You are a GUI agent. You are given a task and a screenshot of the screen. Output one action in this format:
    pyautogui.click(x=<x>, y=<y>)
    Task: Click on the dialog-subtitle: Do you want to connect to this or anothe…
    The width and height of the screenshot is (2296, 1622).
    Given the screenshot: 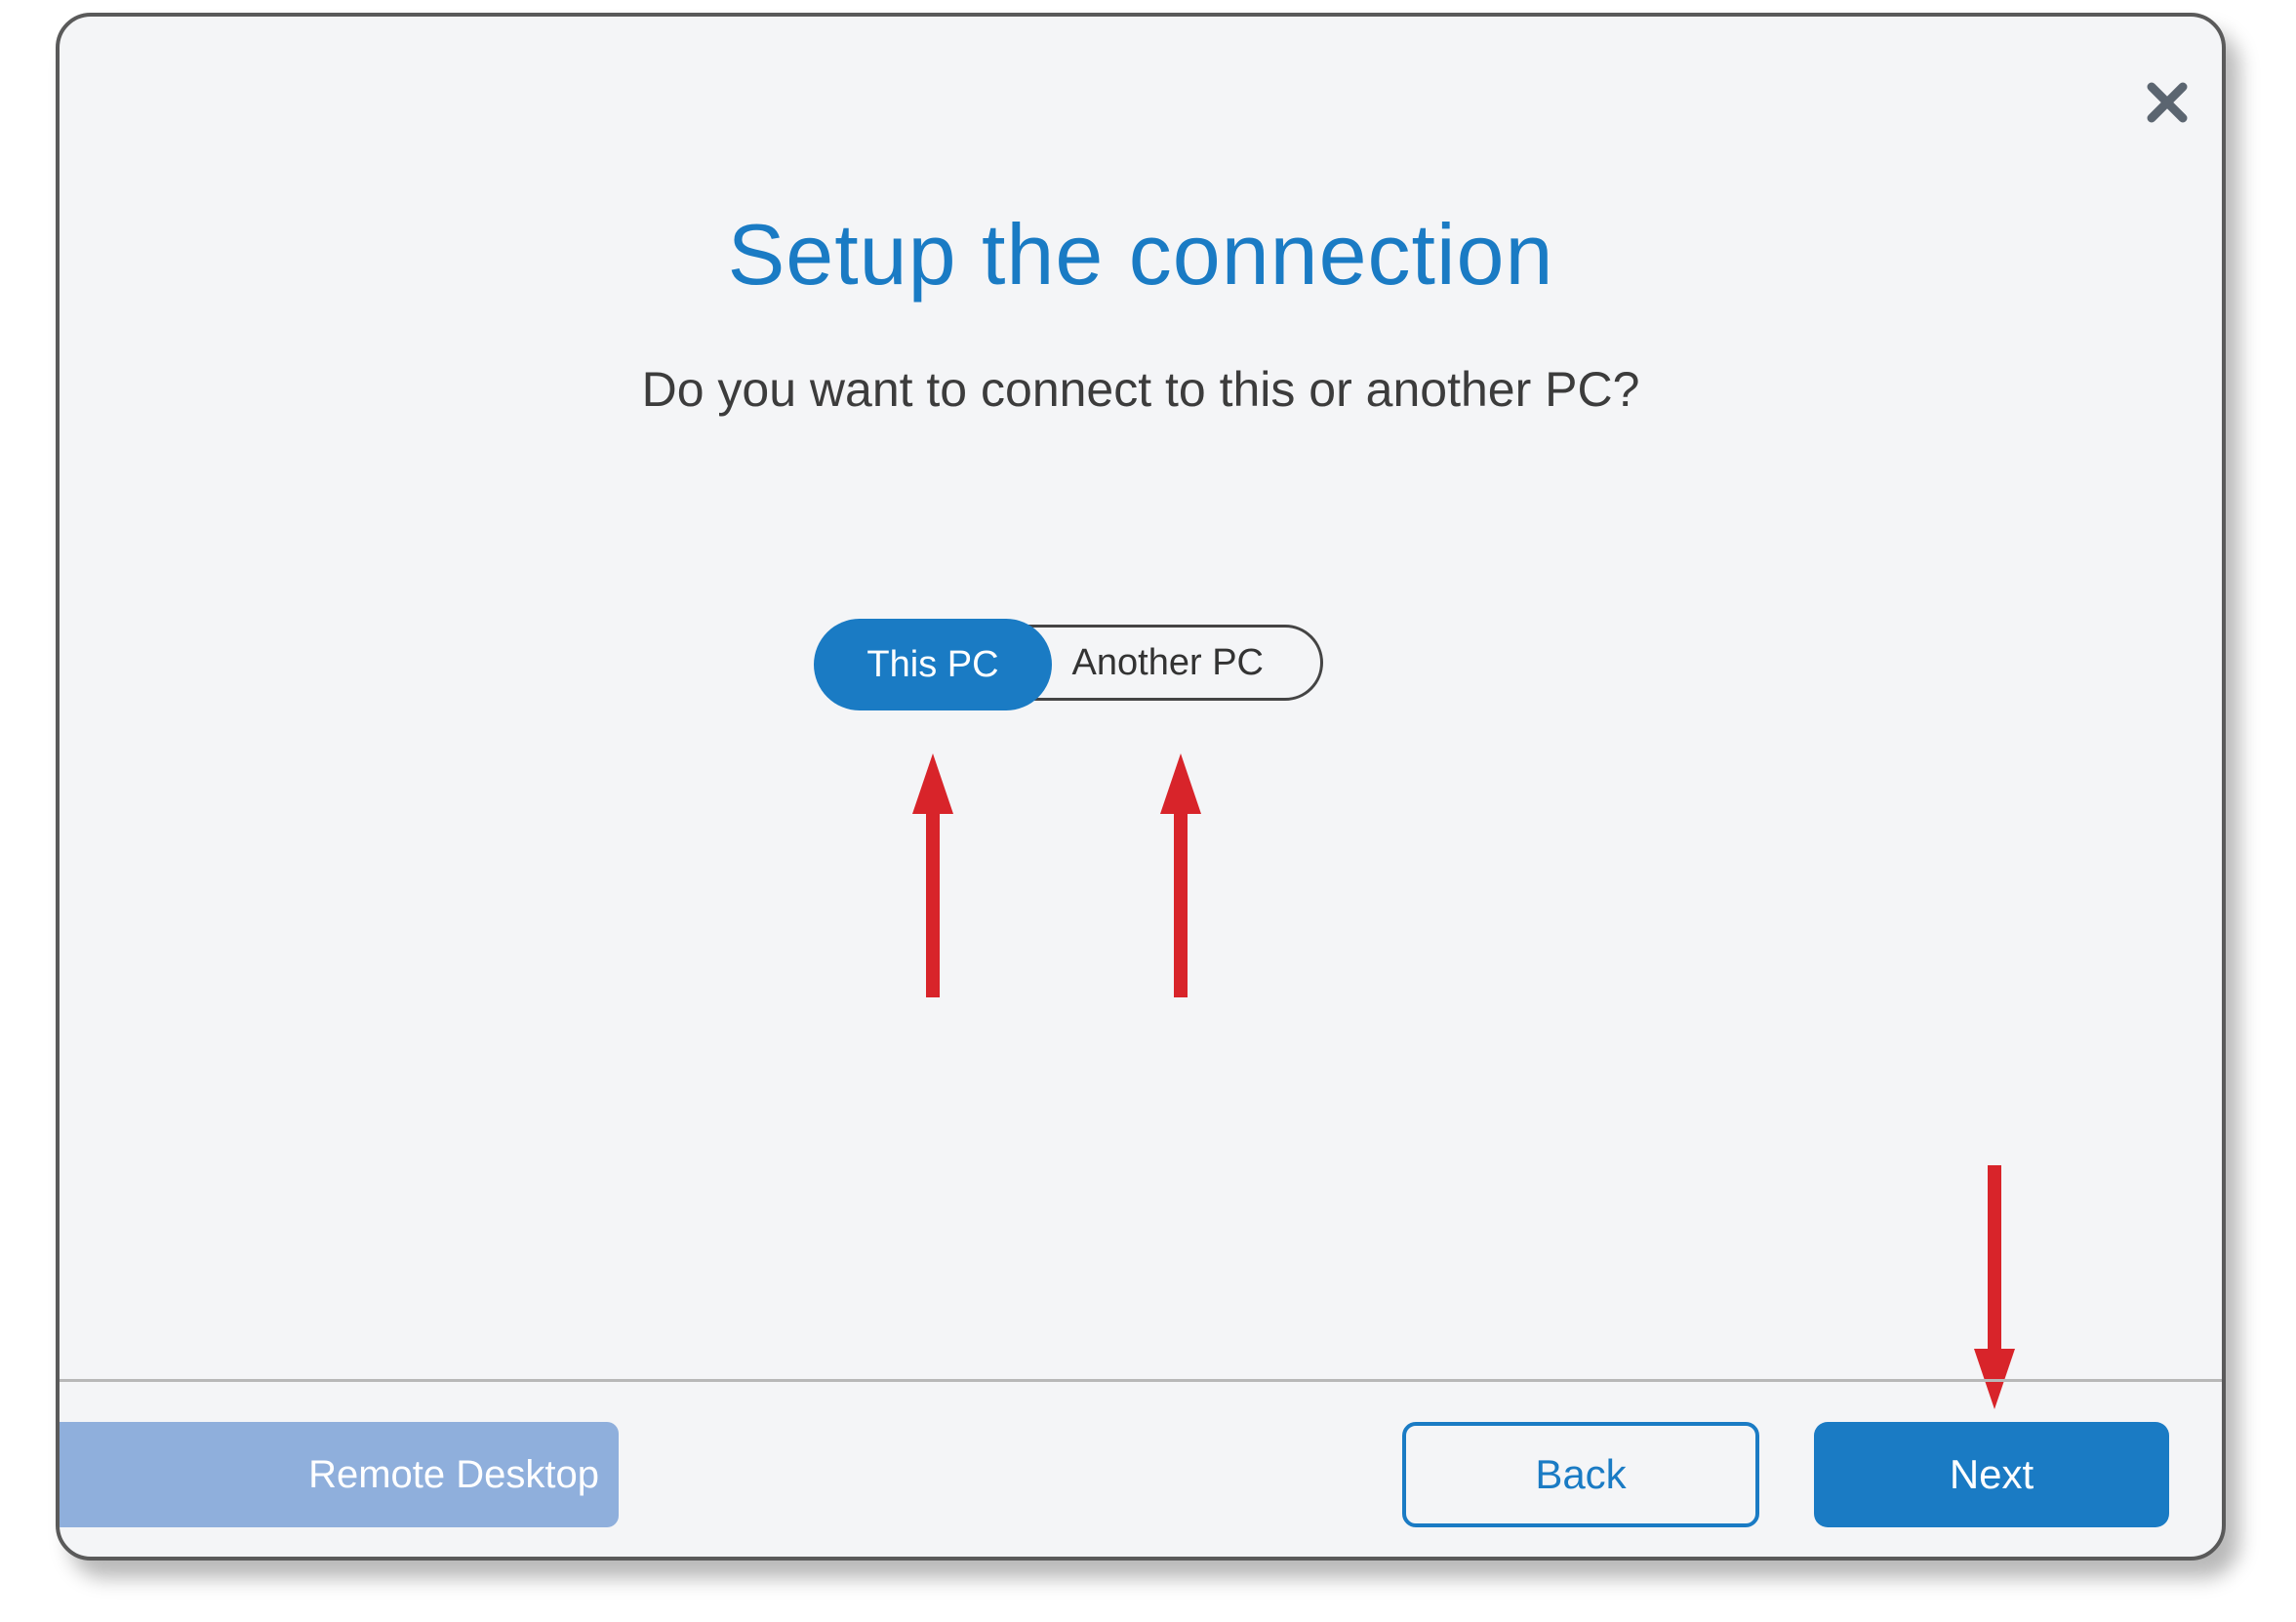 What is the action you would take?
    pyautogui.click(x=1140, y=390)
    